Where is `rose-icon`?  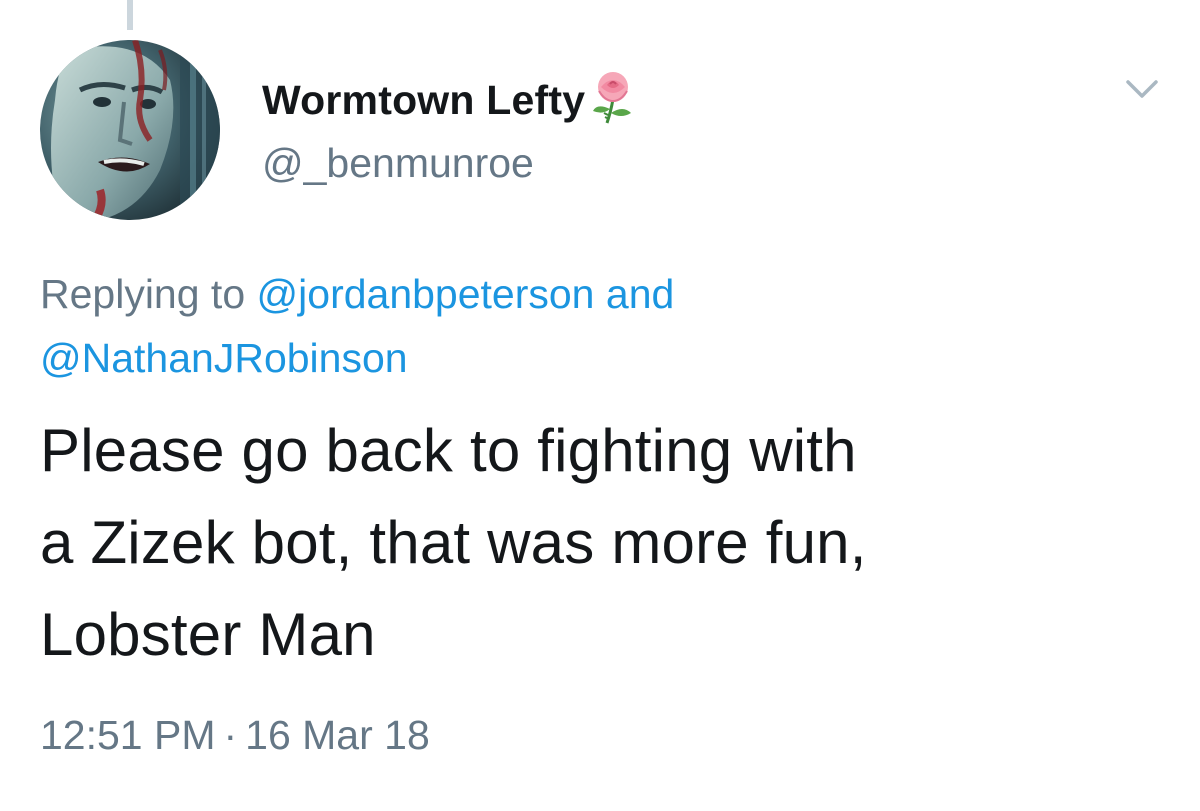
rose-icon is located at coordinates (613, 97).